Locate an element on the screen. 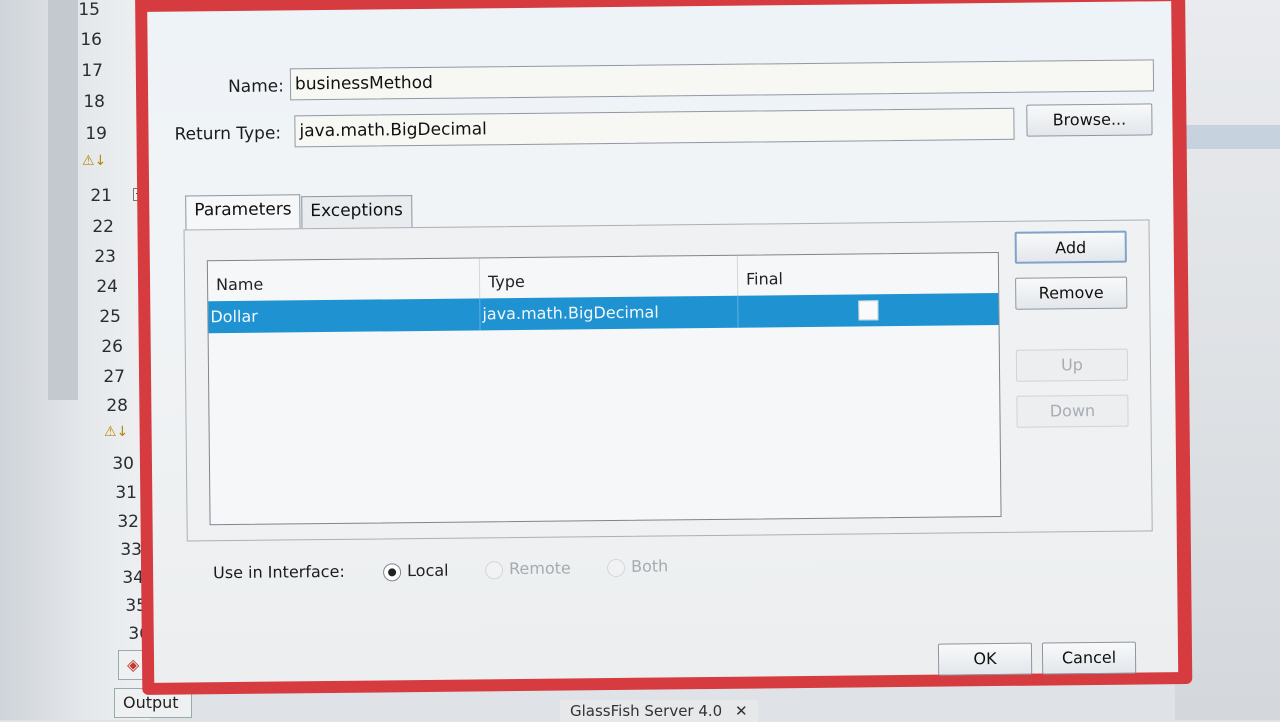 This screenshot has height=722, width=1280. down-button: Down is located at coordinates (1072, 411).